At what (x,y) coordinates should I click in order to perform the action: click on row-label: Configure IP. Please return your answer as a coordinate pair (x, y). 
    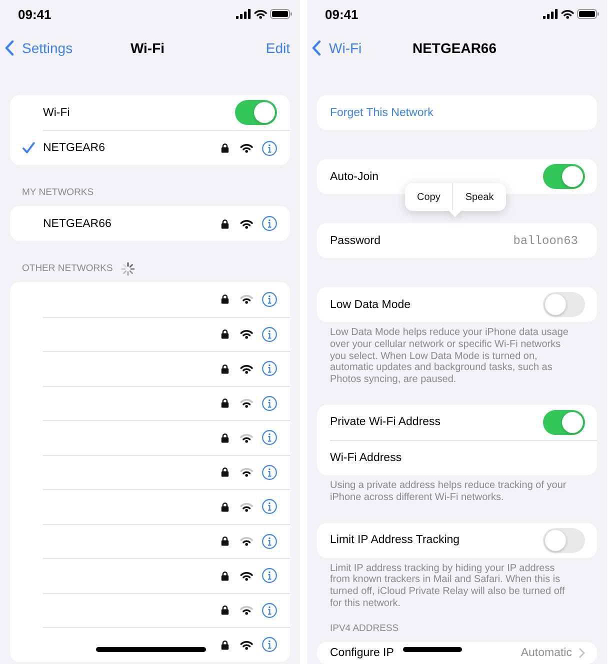
    Looking at the image, I should click on (362, 653).